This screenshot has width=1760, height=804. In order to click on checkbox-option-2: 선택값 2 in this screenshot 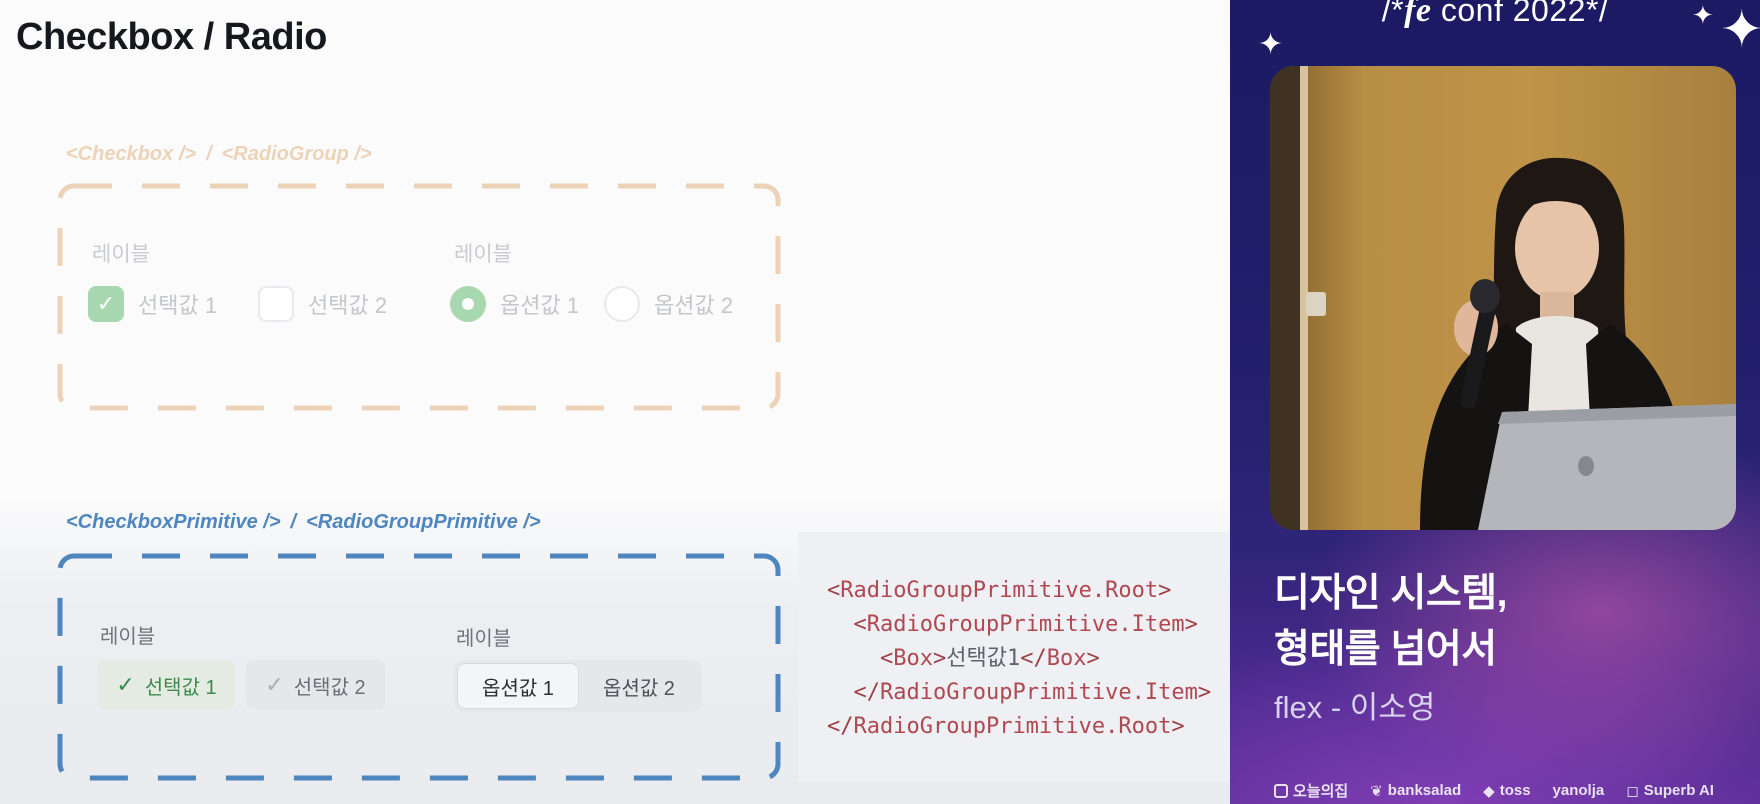, I will do `click(322, 304)`.